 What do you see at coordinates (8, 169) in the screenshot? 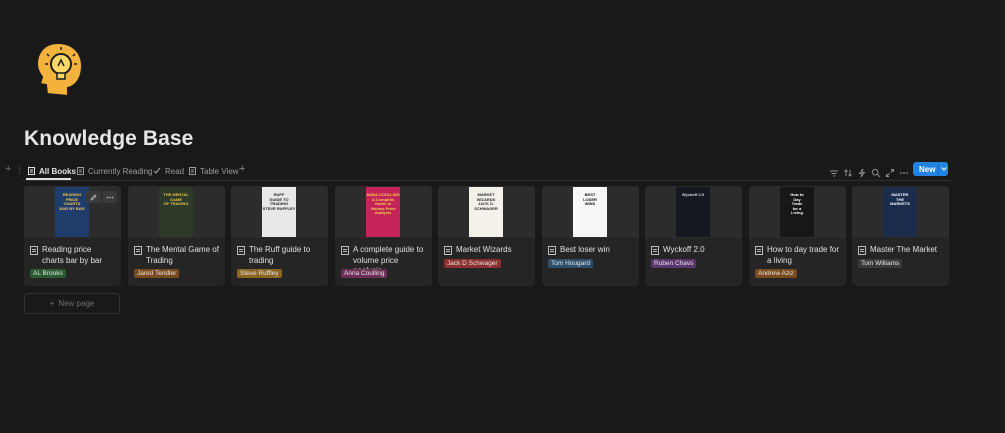
I see `add-icon: +` at bounding box center [8, 169].